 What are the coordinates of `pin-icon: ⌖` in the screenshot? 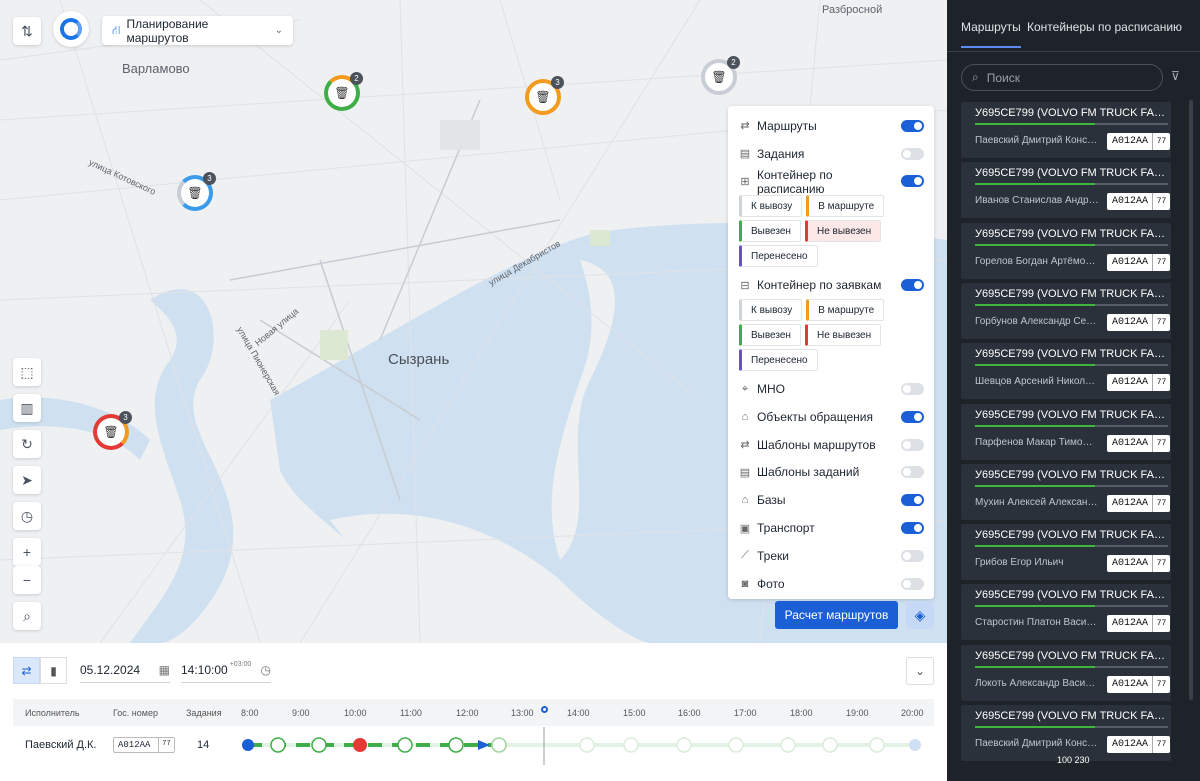 It's located at (745, 388).